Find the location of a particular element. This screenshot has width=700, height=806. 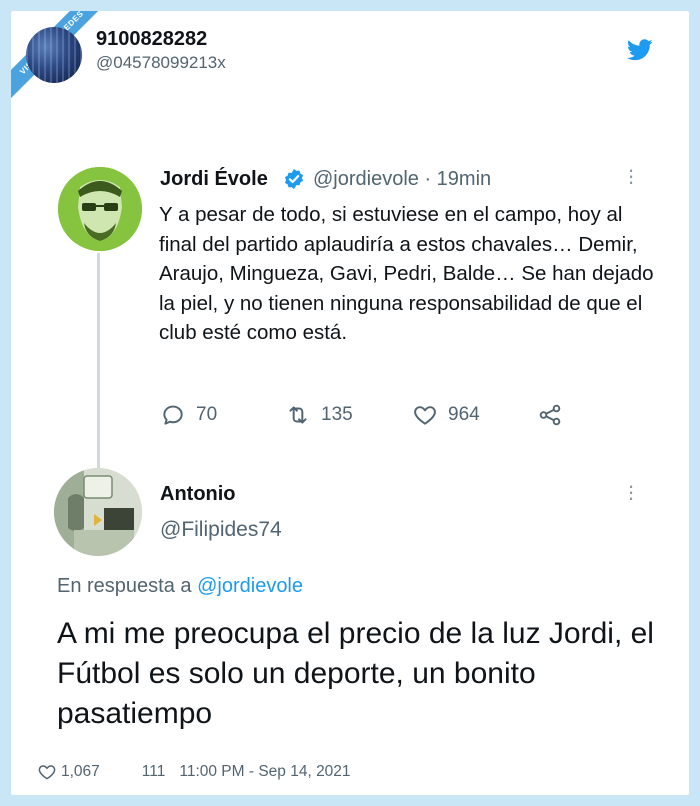

author-name: 9100828282 is located at coordinates (151, 39).